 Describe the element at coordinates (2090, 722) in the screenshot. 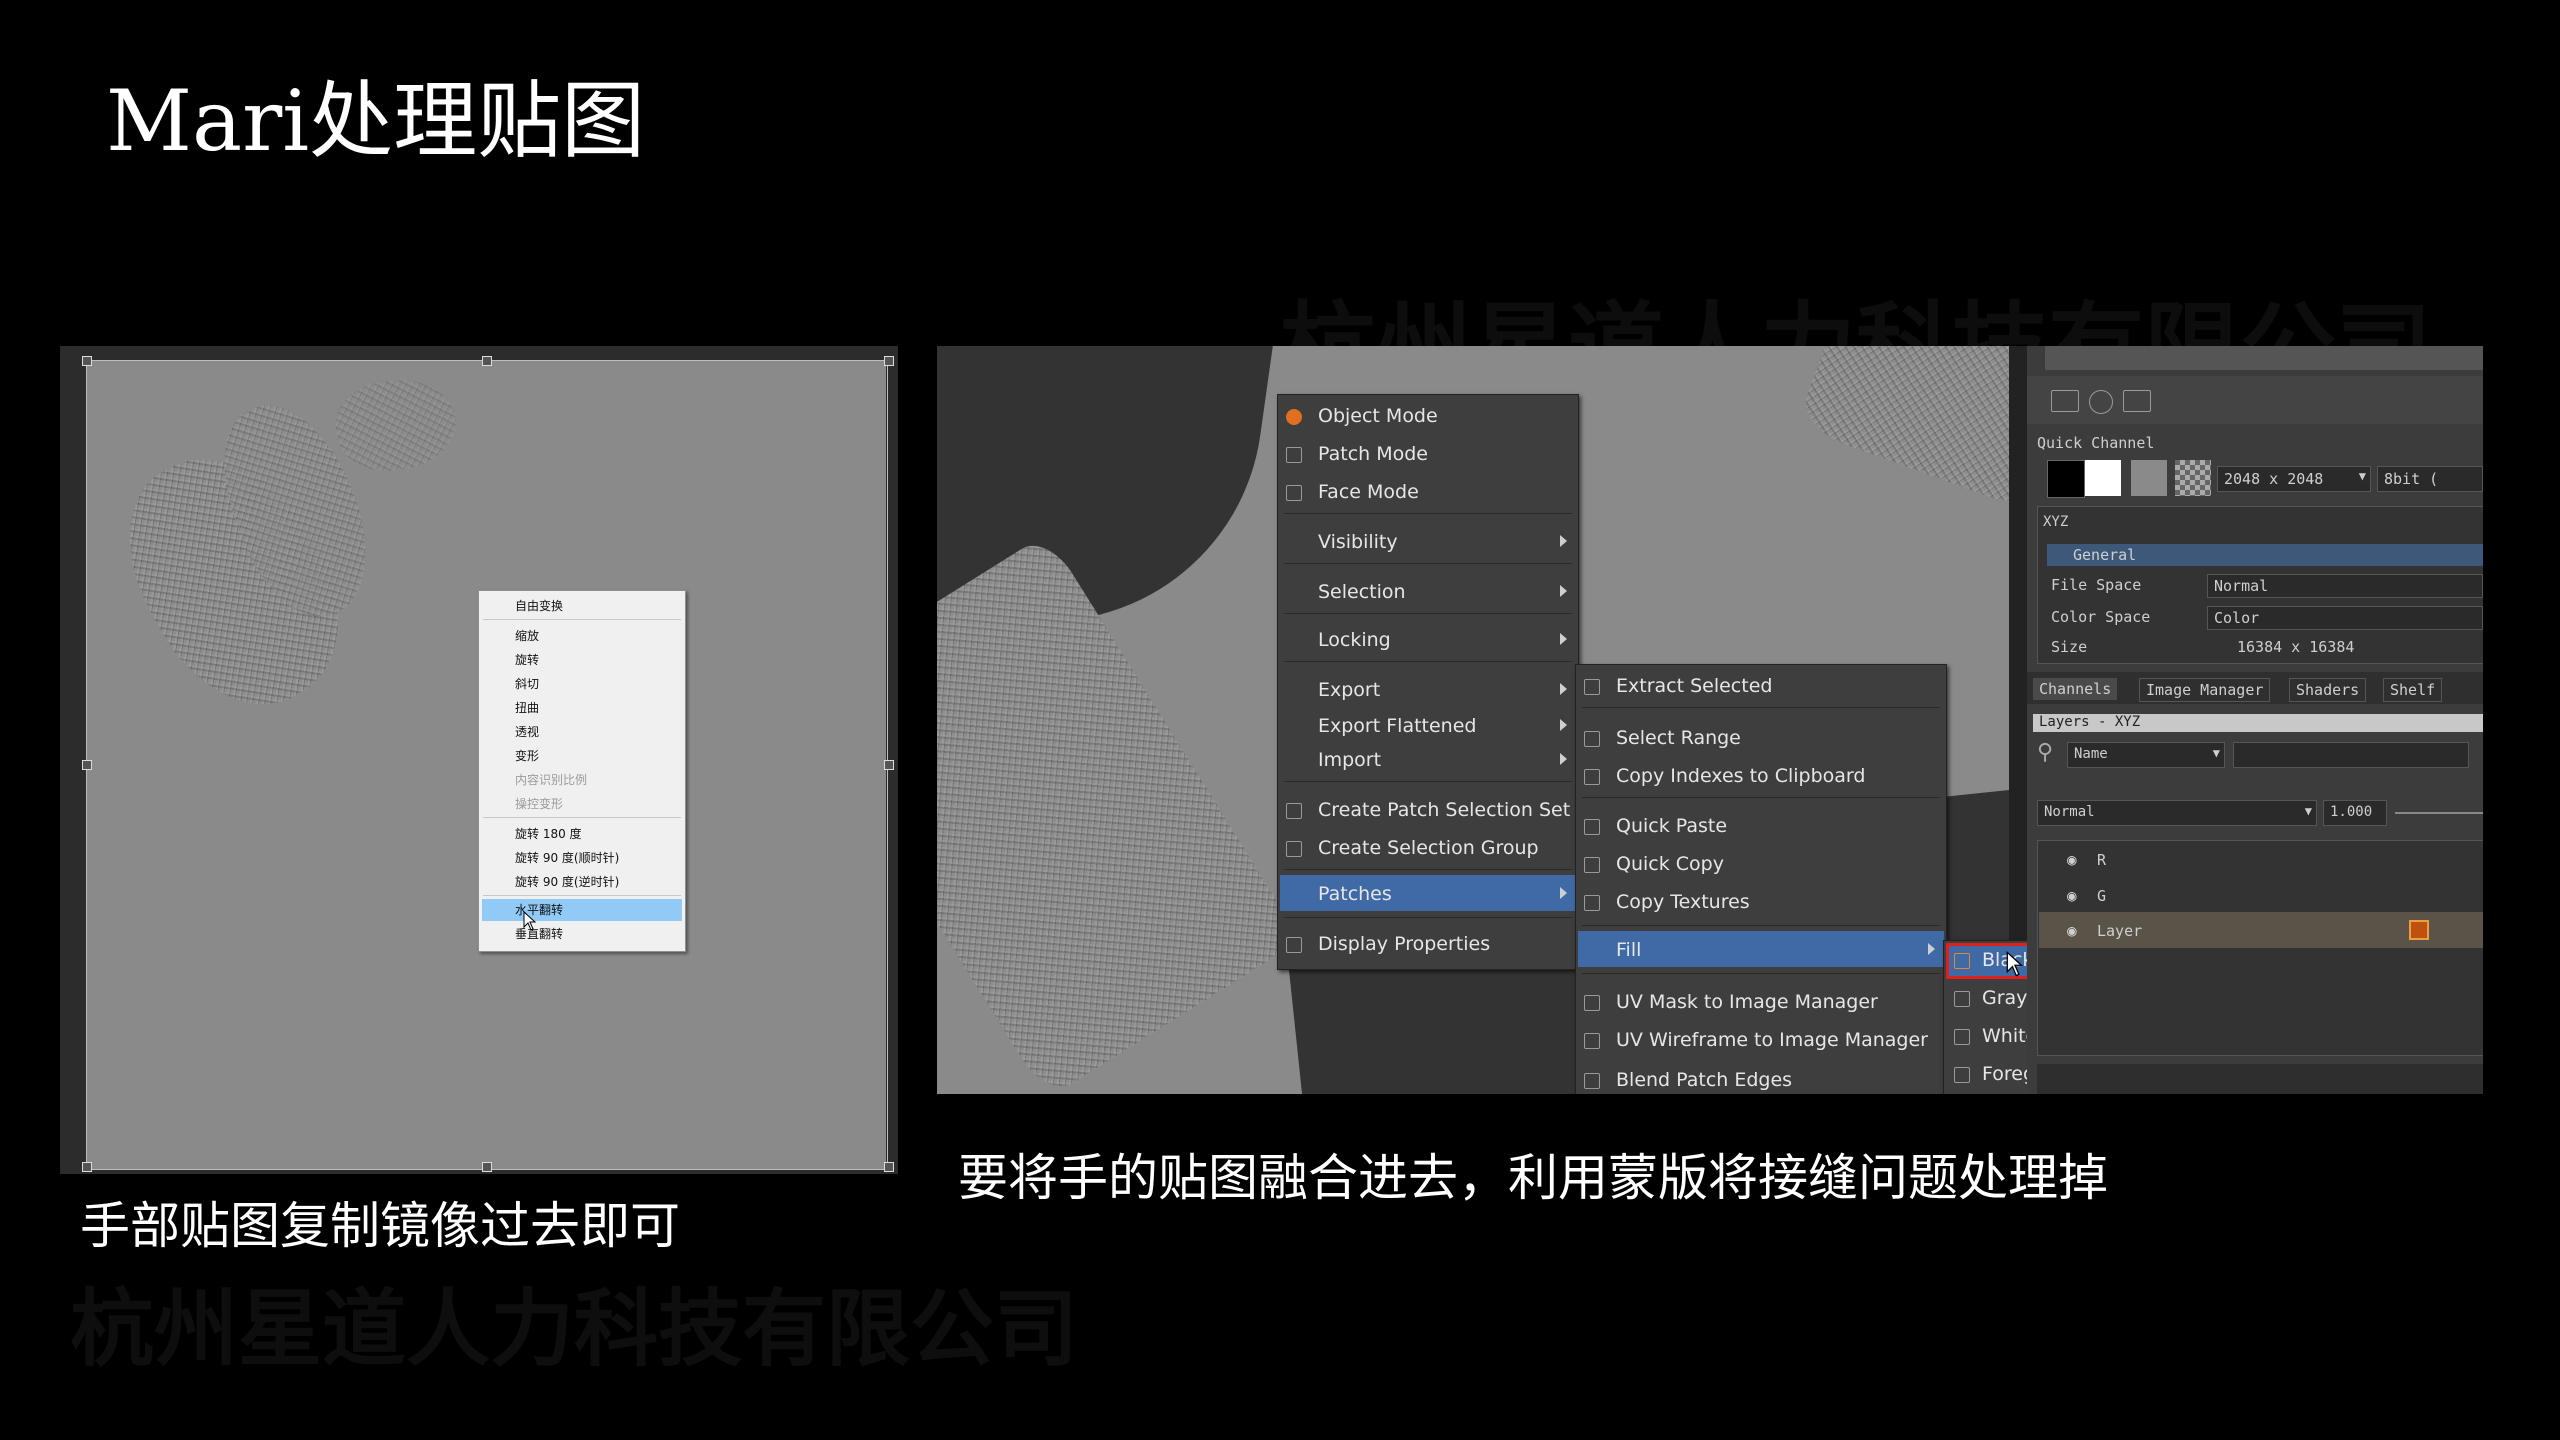

I see `layers-header: Layers - XYZ` at that location.